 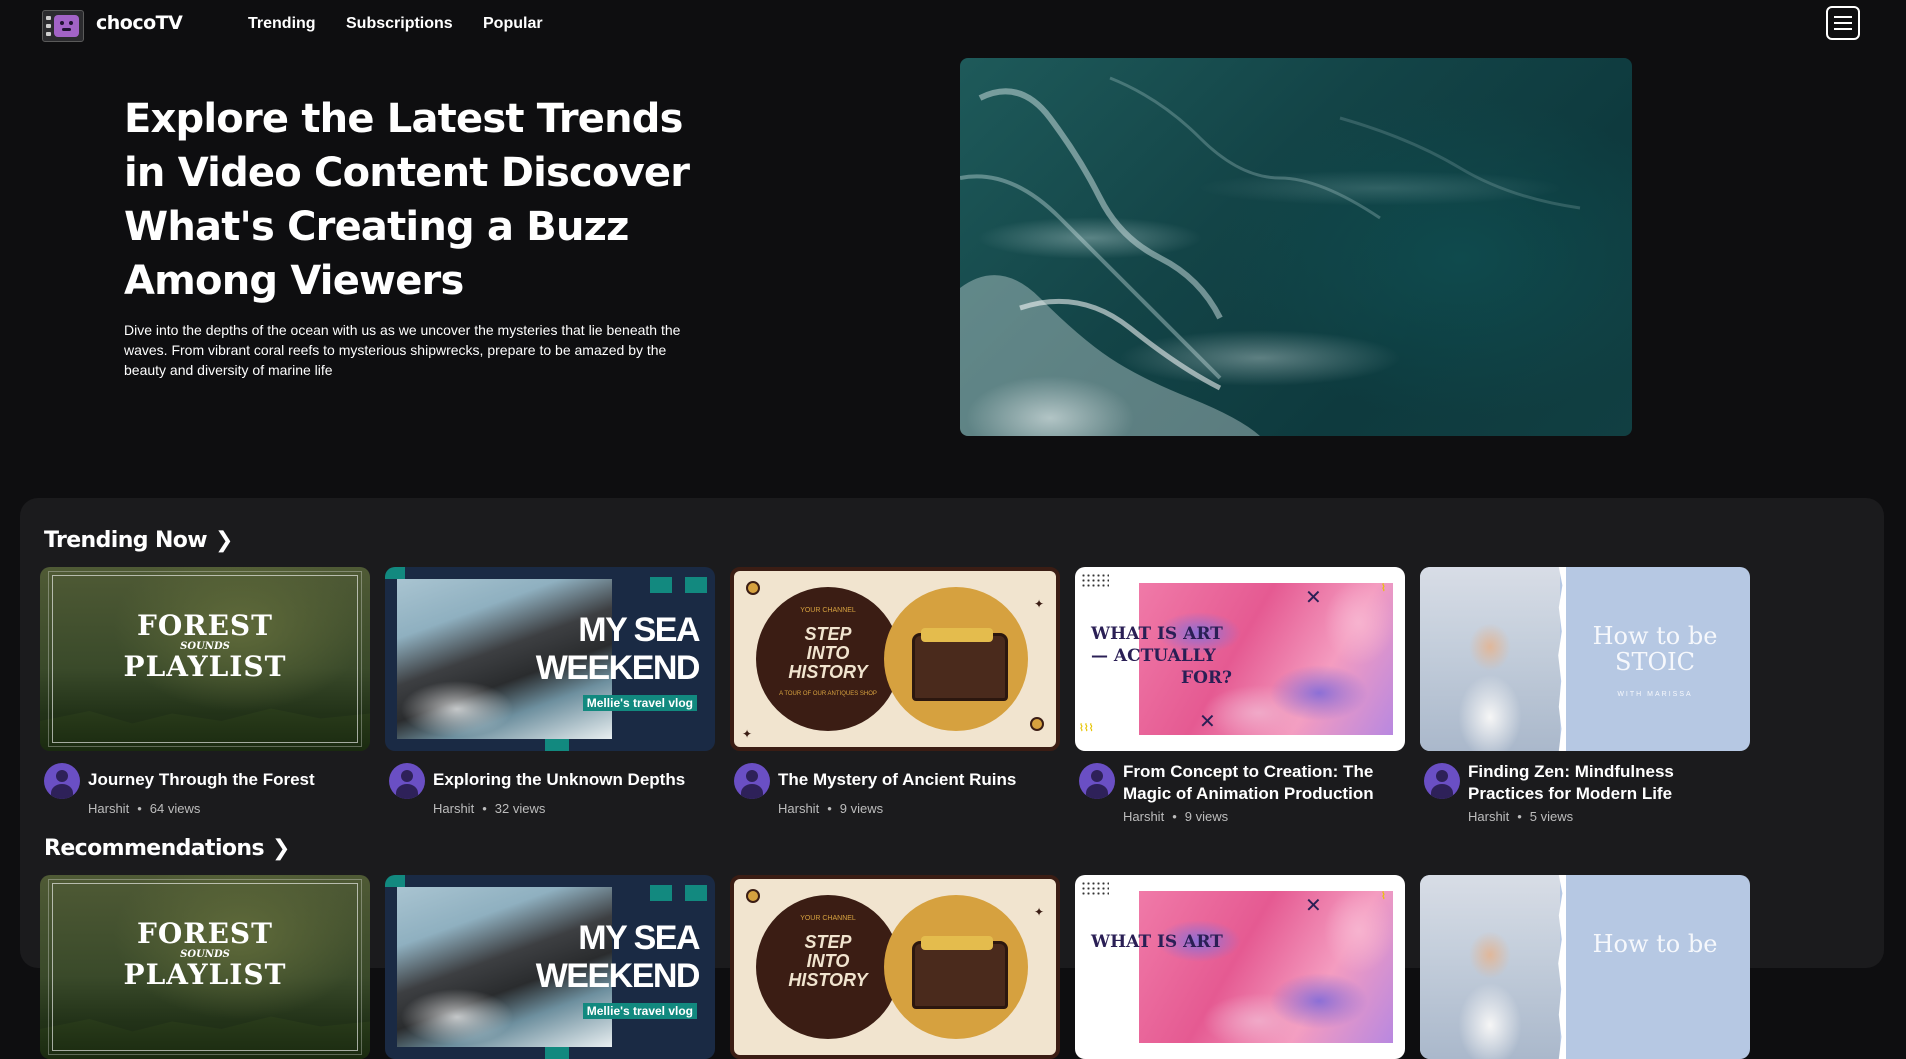 What do you see at coordinates (1843, 23) in the screenshot?
I see `hamburger-menu-icon` at bounding box center [1843, 23].